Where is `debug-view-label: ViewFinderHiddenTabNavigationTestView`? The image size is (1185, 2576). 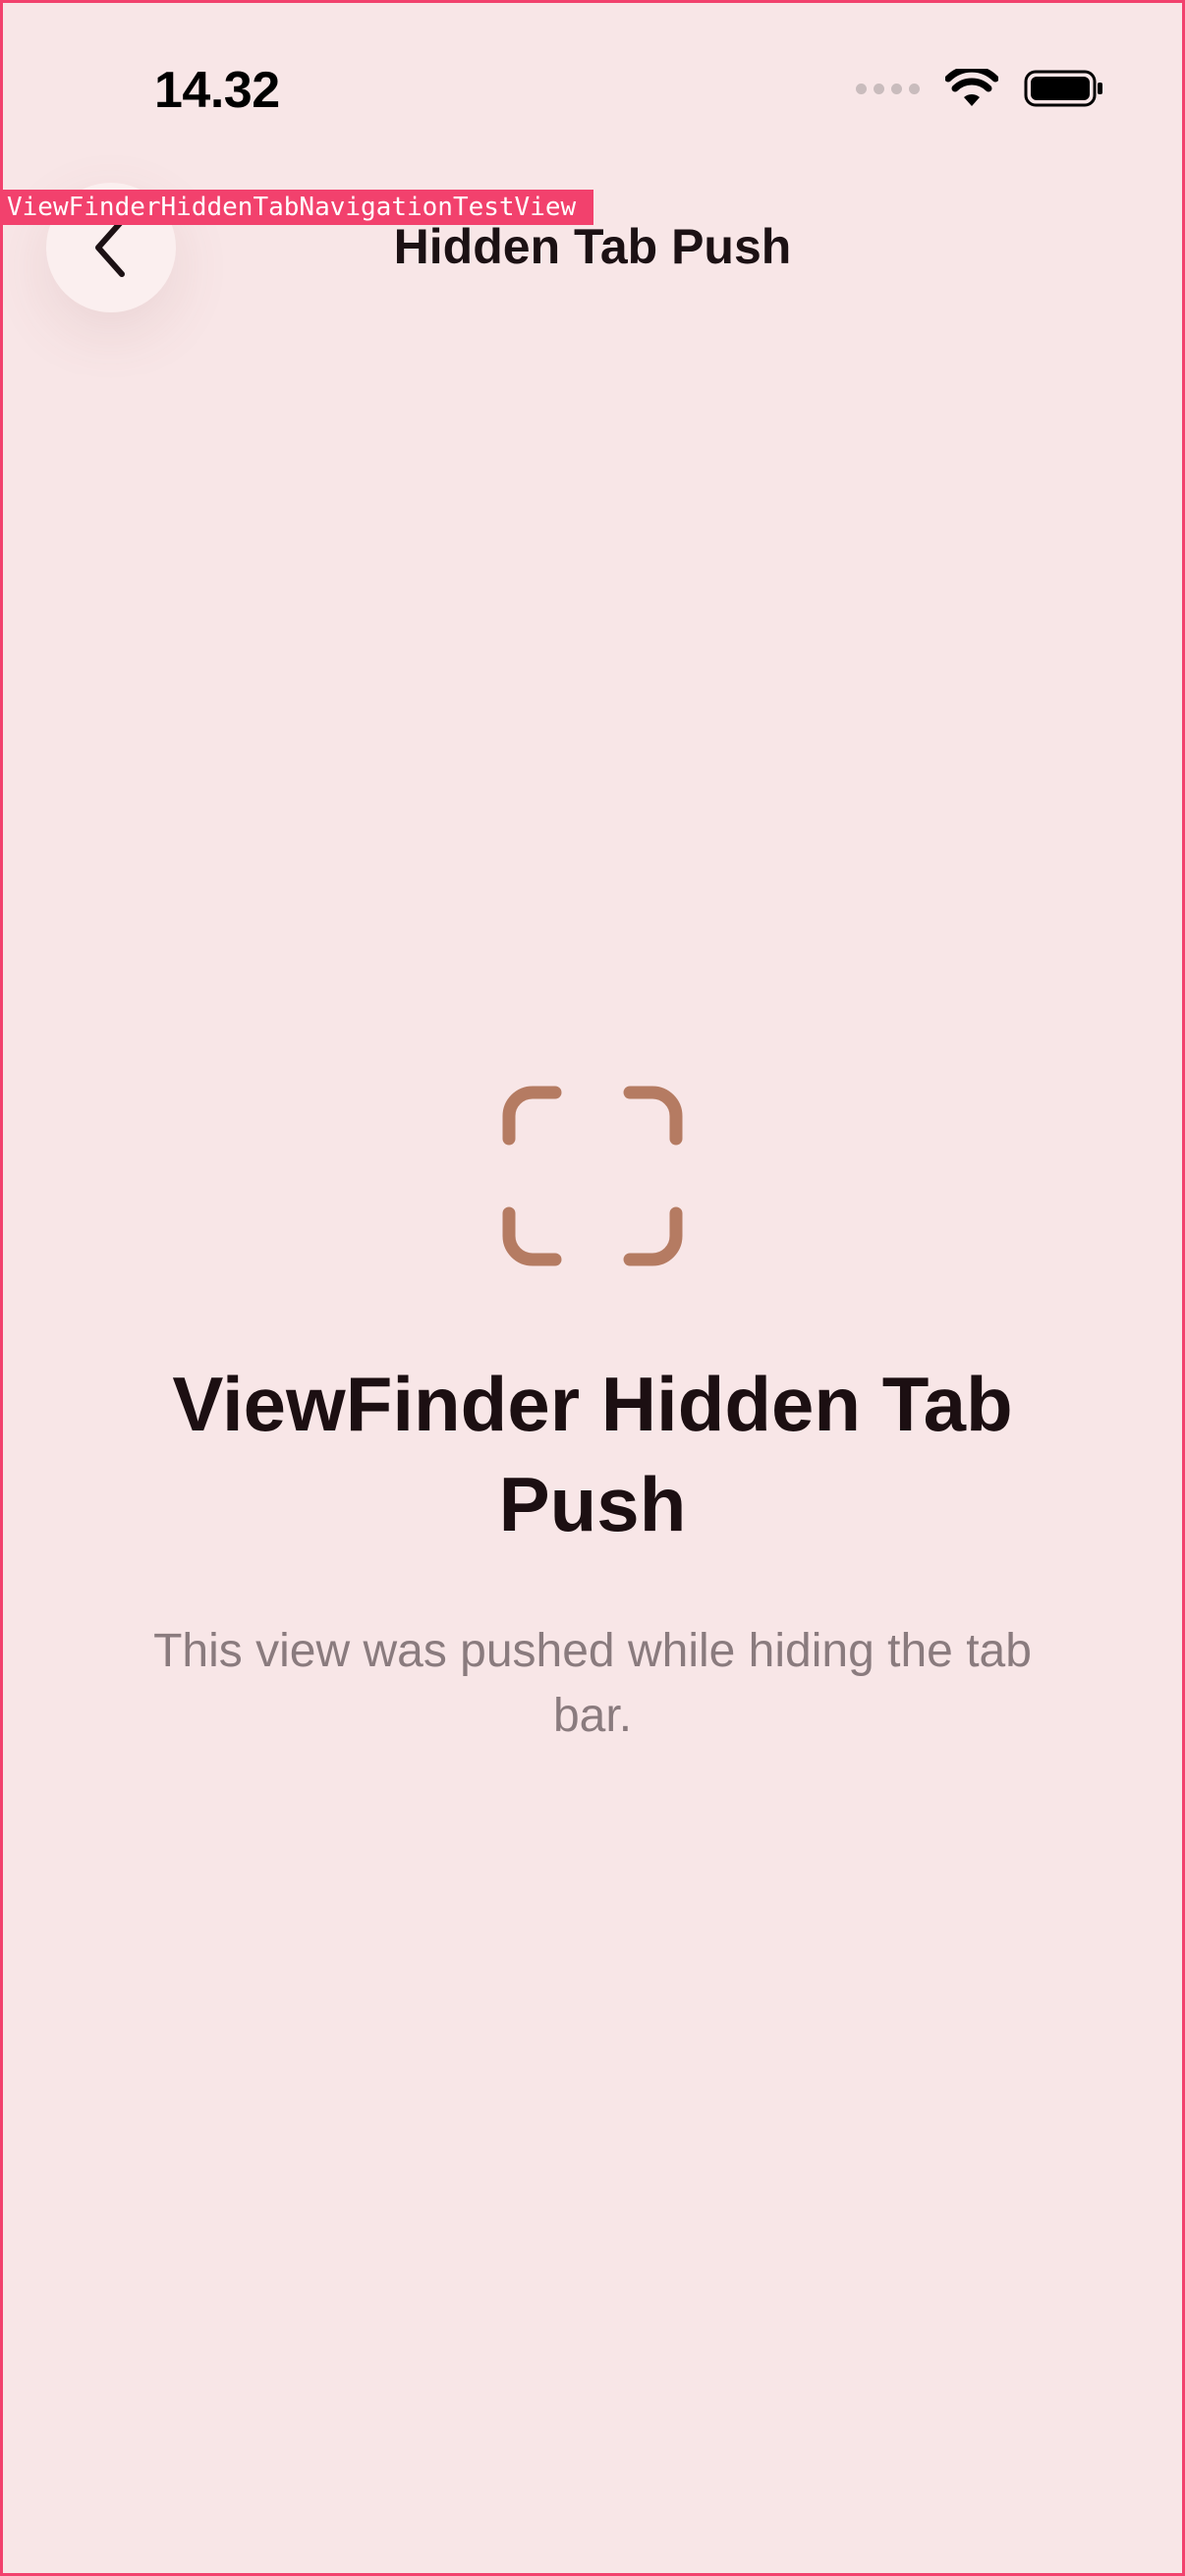 debug-view-label: ViewFinderHiddenTabNavigationTestView is located at coordinates (298, 207).